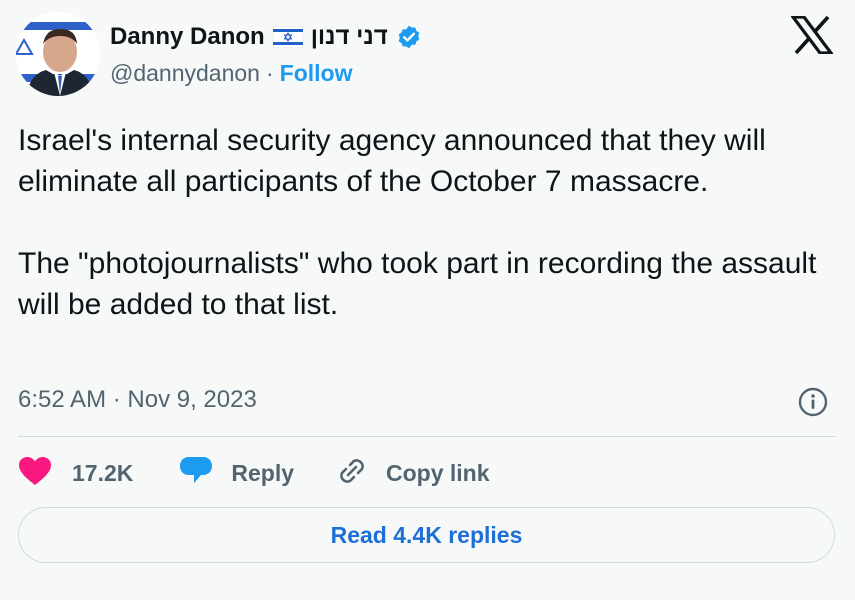 The image size is (855, 600). What do you see at coordinates (426, 535) in the screenshot?
I see `read-replies-button: Read 4.4K replies` at bounding box center [426, 535].